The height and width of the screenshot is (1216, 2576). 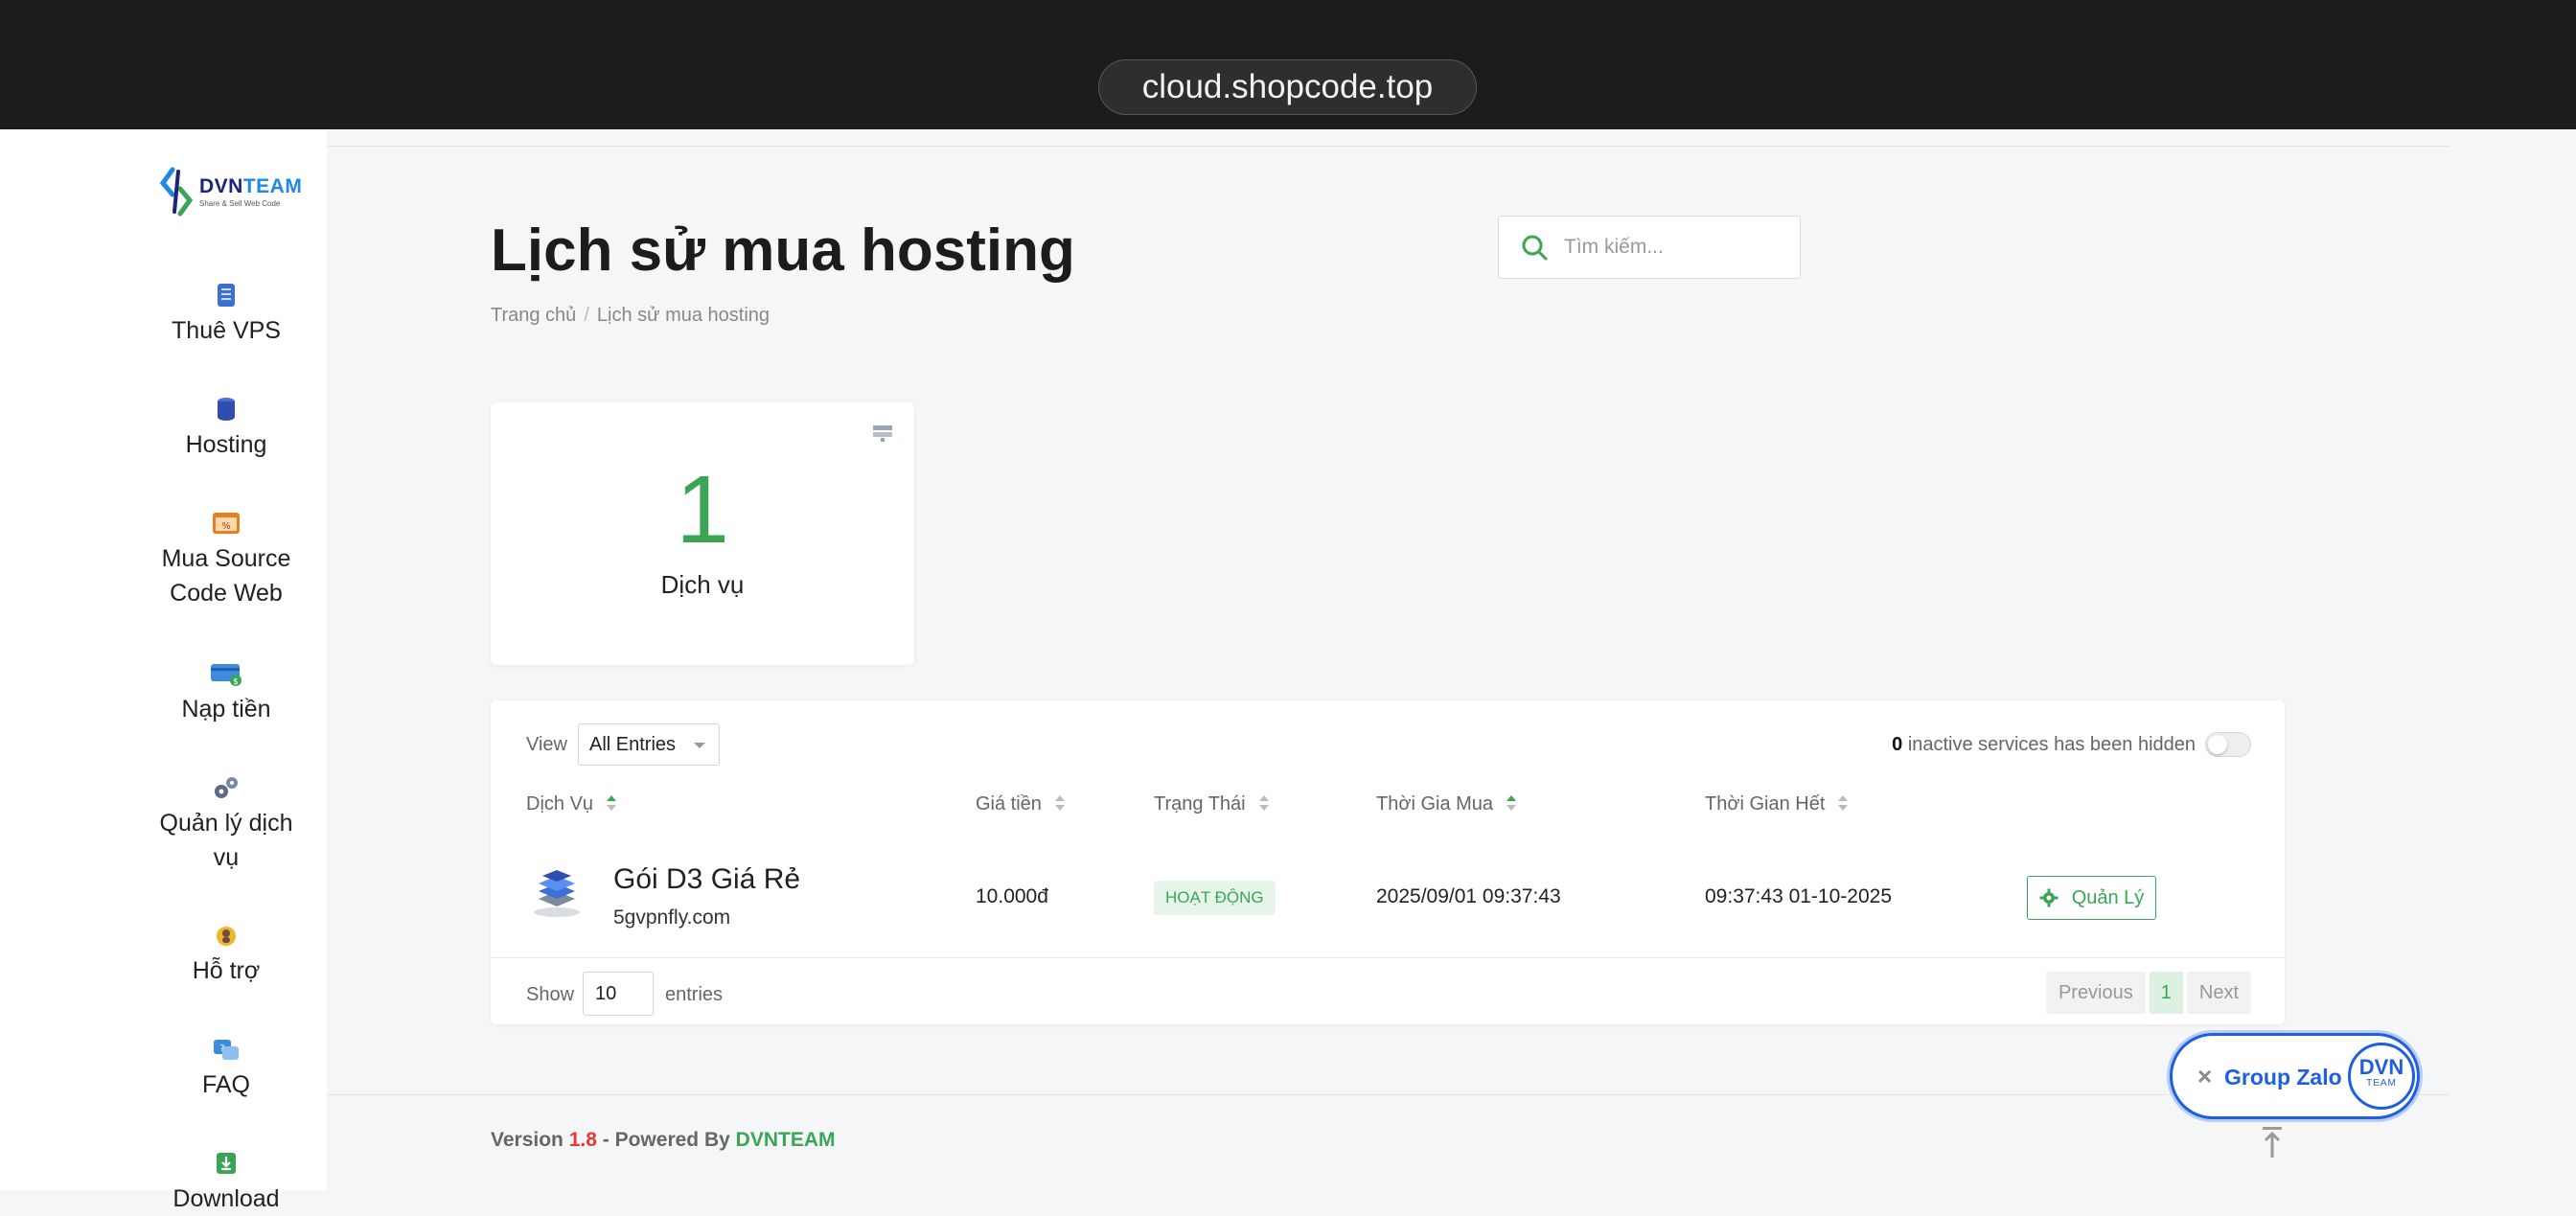 What do you see at coordinates (1388, 957) in the screenshot?
I see `table-divider` at bounding box center [1388, 957].